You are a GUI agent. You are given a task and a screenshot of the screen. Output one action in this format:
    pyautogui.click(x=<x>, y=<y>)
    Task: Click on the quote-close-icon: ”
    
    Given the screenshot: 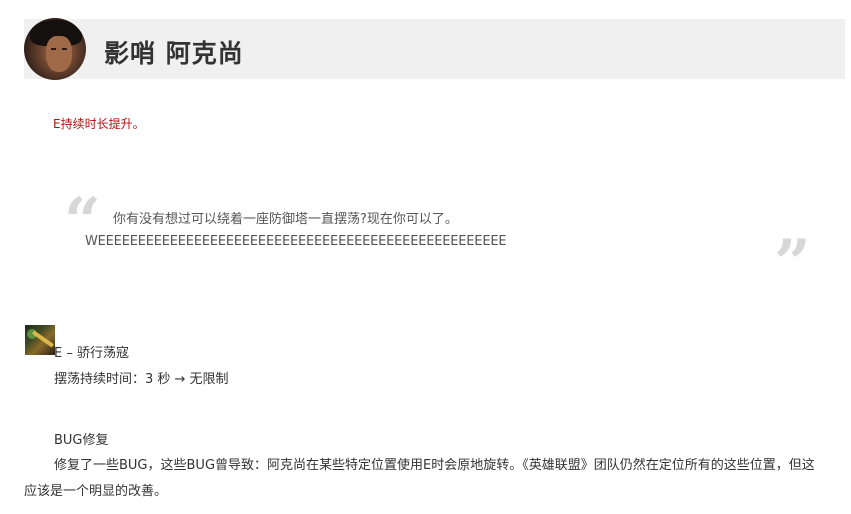 What is the action you would take?
    pyautogui.click(x=792, y=263)
    